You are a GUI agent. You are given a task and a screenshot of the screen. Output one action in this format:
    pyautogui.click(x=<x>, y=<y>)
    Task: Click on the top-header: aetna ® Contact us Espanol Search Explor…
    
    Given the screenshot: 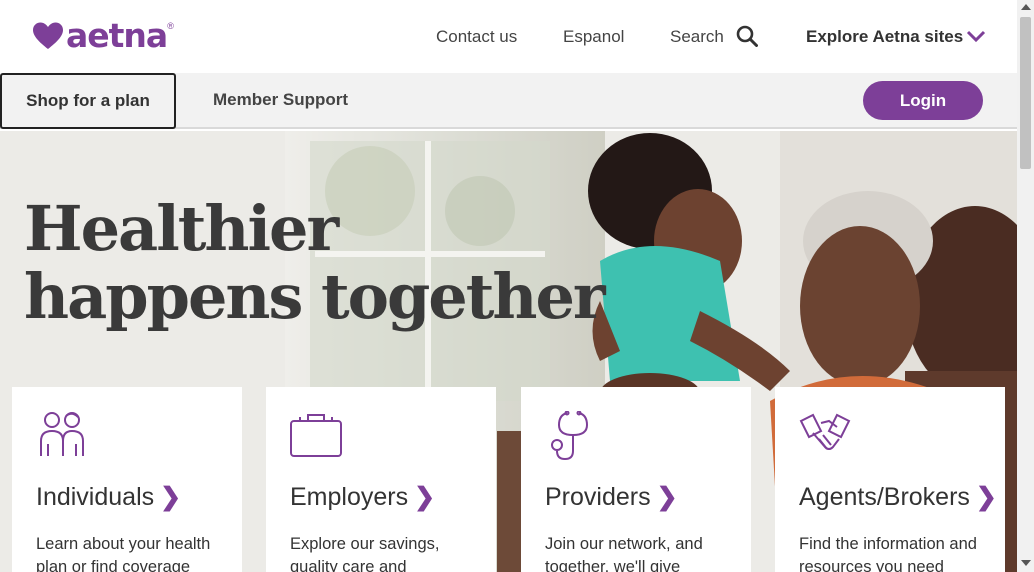 What is the action you would take?
    pyautogui.click(x=508, y=36)
    